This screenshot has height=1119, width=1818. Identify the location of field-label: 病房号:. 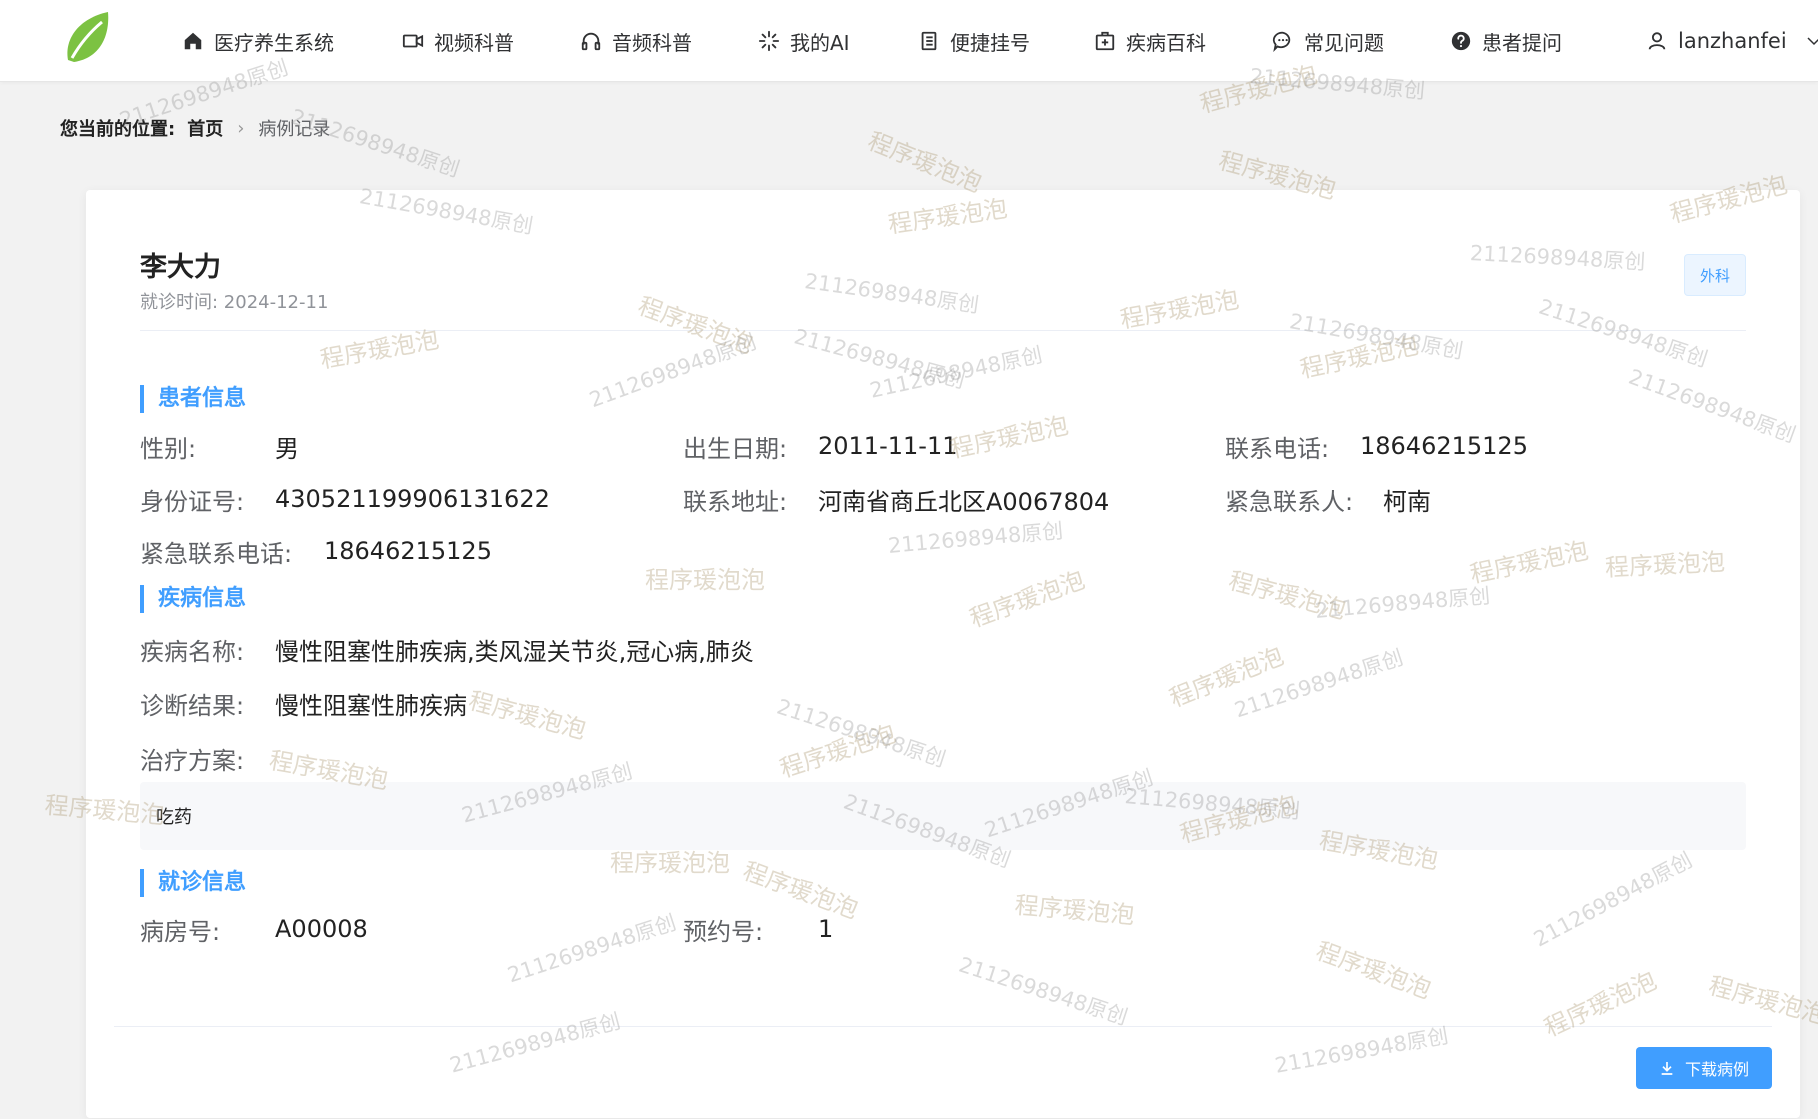
(180, 931).